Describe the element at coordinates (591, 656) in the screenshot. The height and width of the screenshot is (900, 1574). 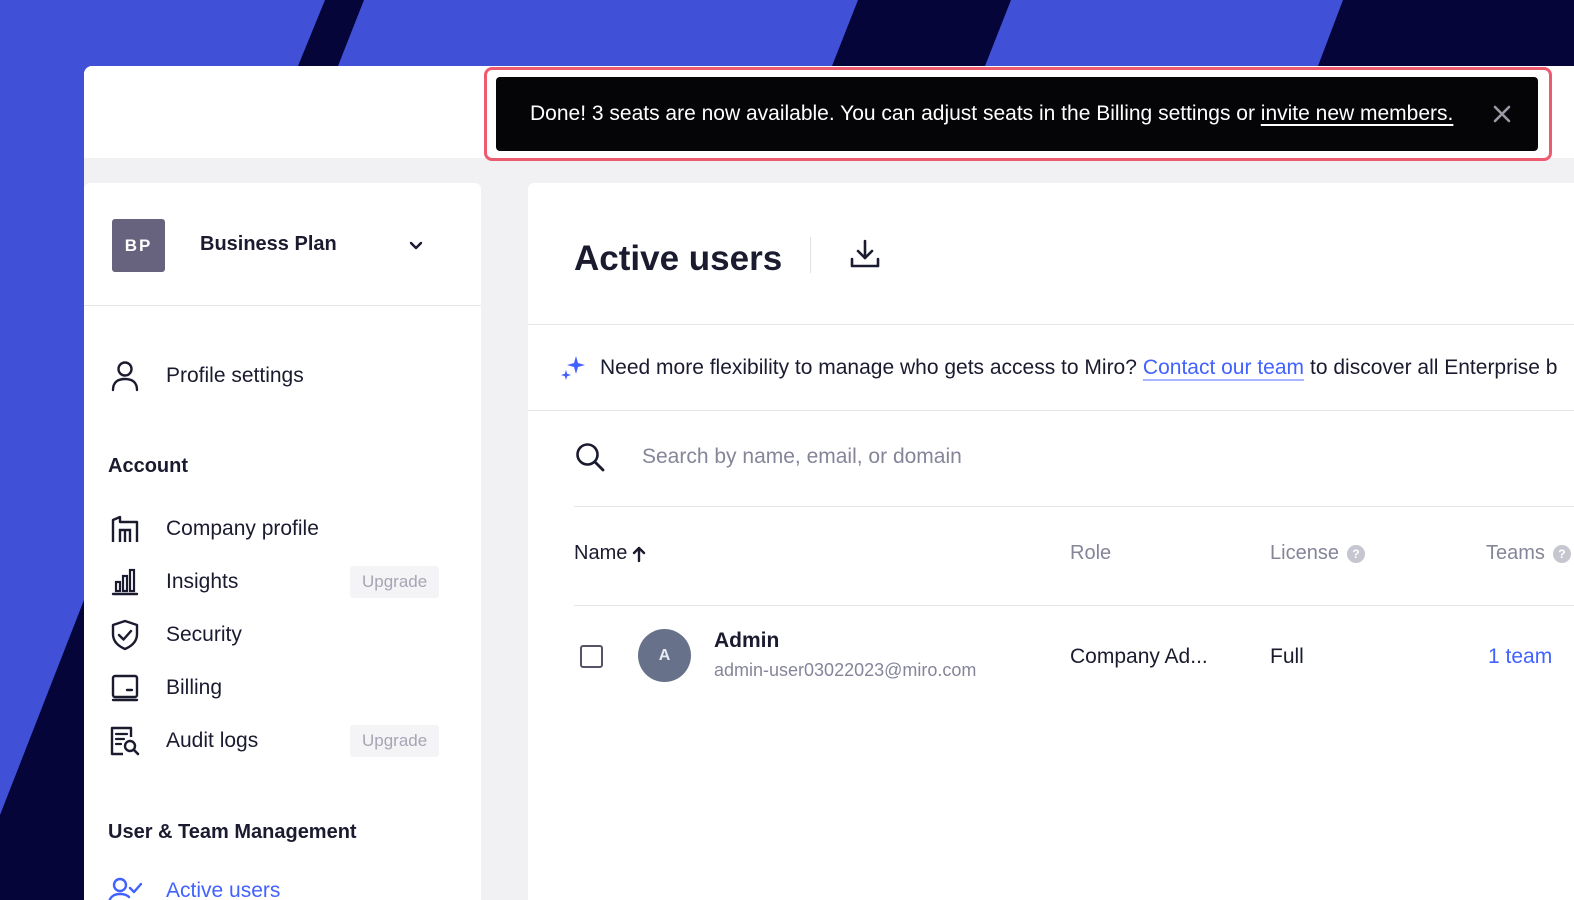
I see `row-checkbox` at that location.